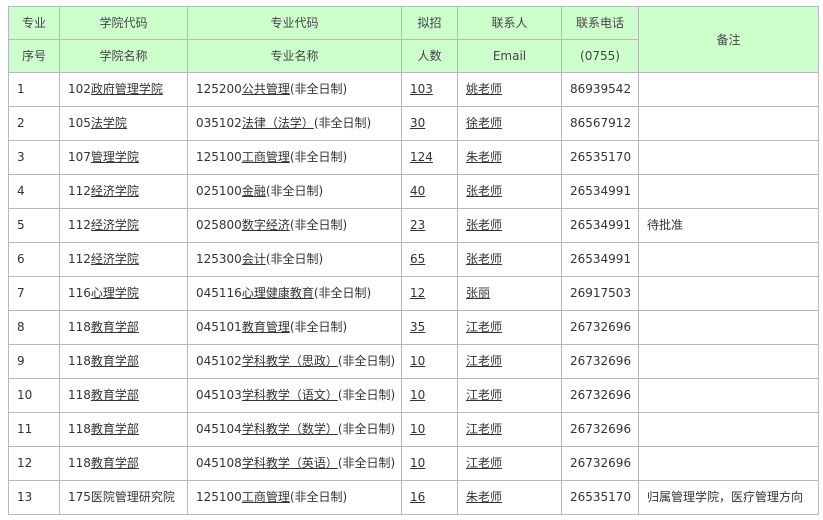 The height and width of the screenshot is (520, 823). I want to click on major-link: 学科教学（英语）, so click(290, 463).